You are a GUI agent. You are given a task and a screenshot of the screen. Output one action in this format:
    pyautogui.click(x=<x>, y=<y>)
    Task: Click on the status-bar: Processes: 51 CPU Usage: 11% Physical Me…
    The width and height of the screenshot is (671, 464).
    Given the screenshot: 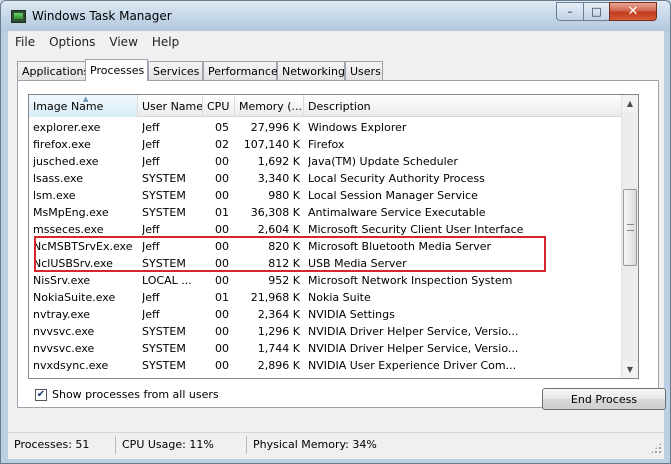 What is the action you would take?
    pyautogui.click(x=336, y=444)
    